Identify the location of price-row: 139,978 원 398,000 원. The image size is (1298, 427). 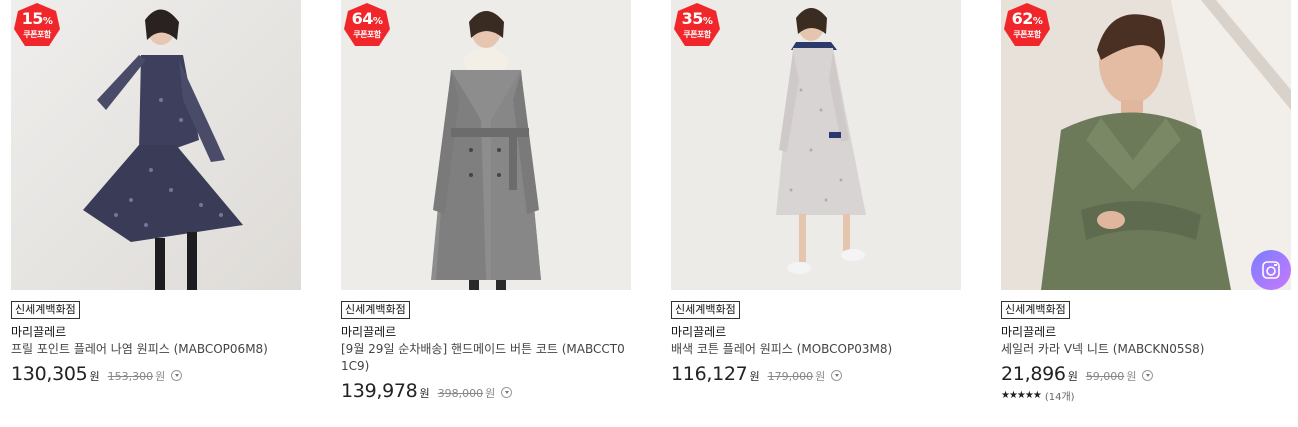
(486, 391).